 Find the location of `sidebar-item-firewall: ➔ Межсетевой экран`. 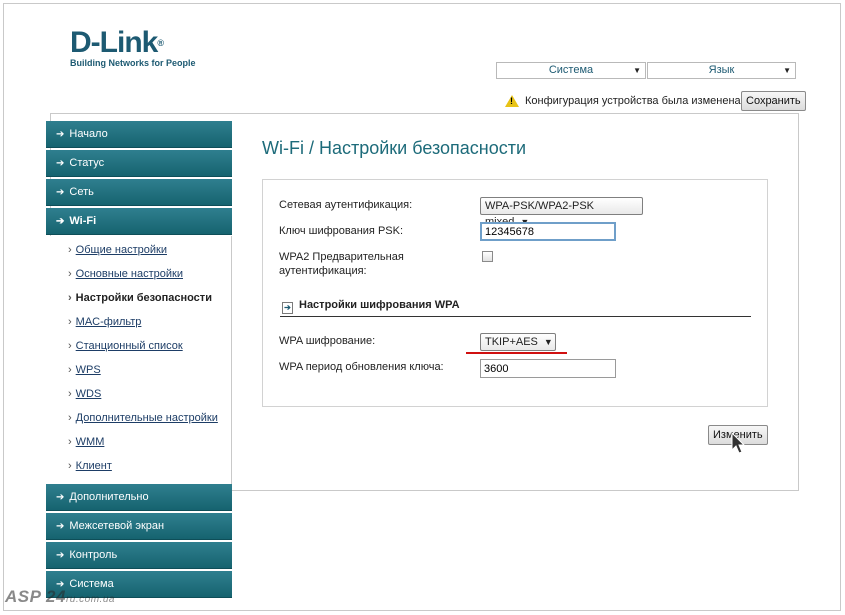

sidebar-item-firewall: ➔ Межсетевой экран is located at coordinates (139, 526).